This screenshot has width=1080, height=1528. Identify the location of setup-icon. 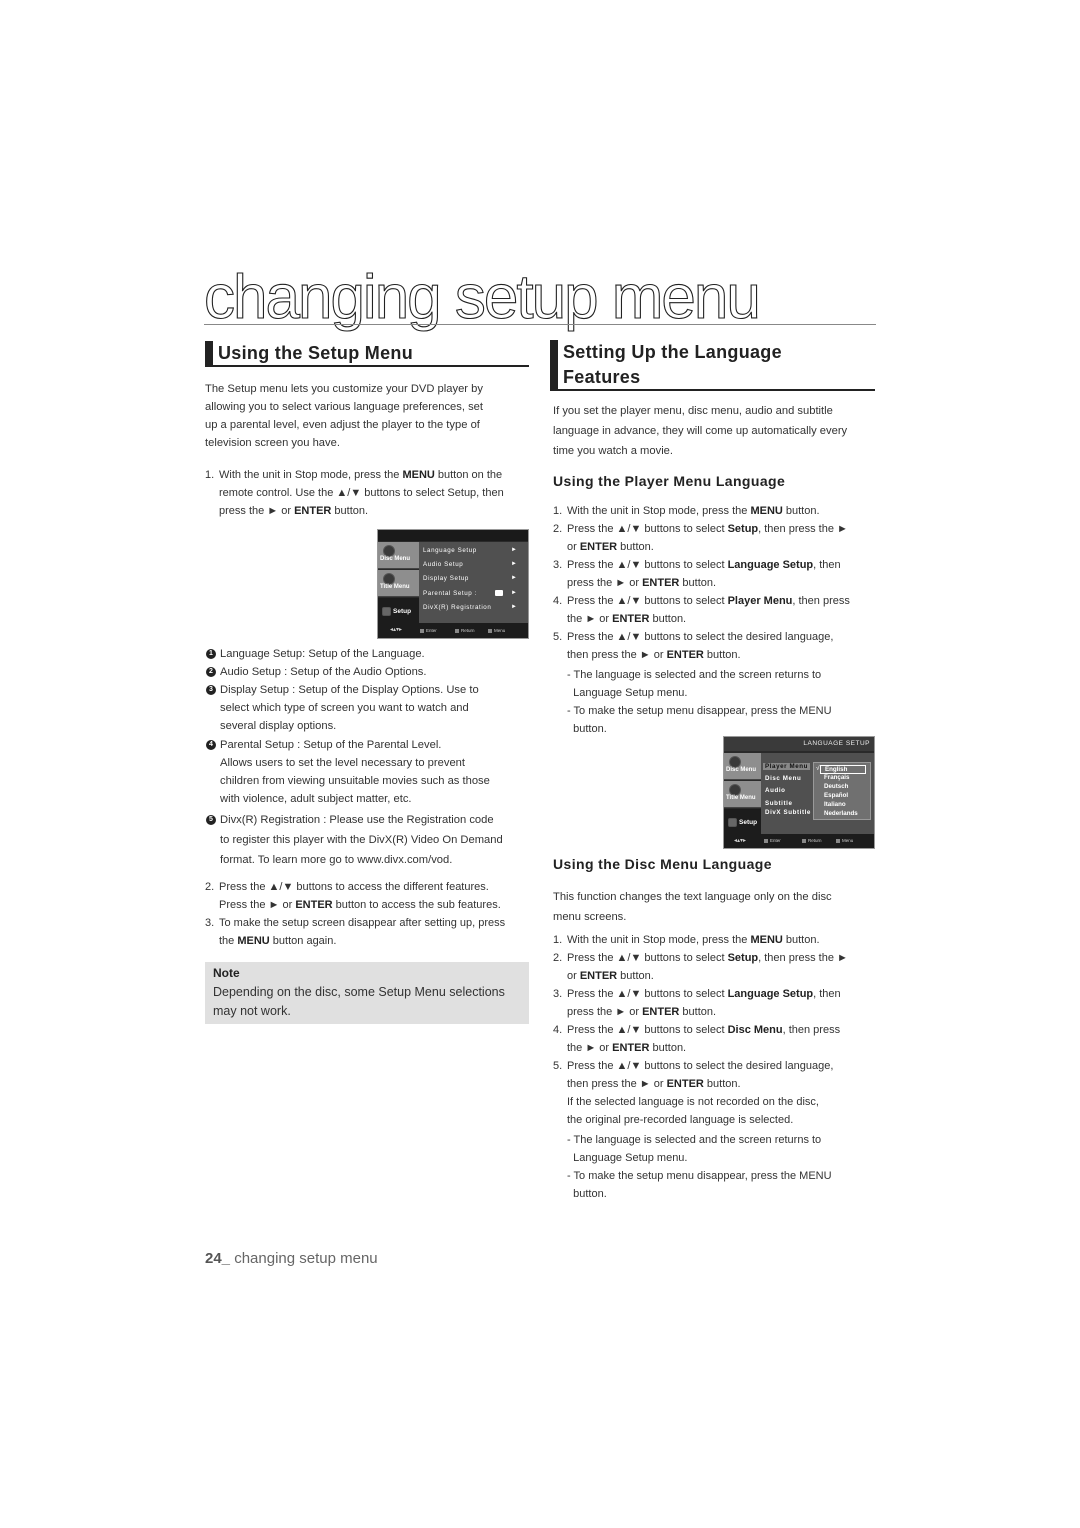
(732, 822).